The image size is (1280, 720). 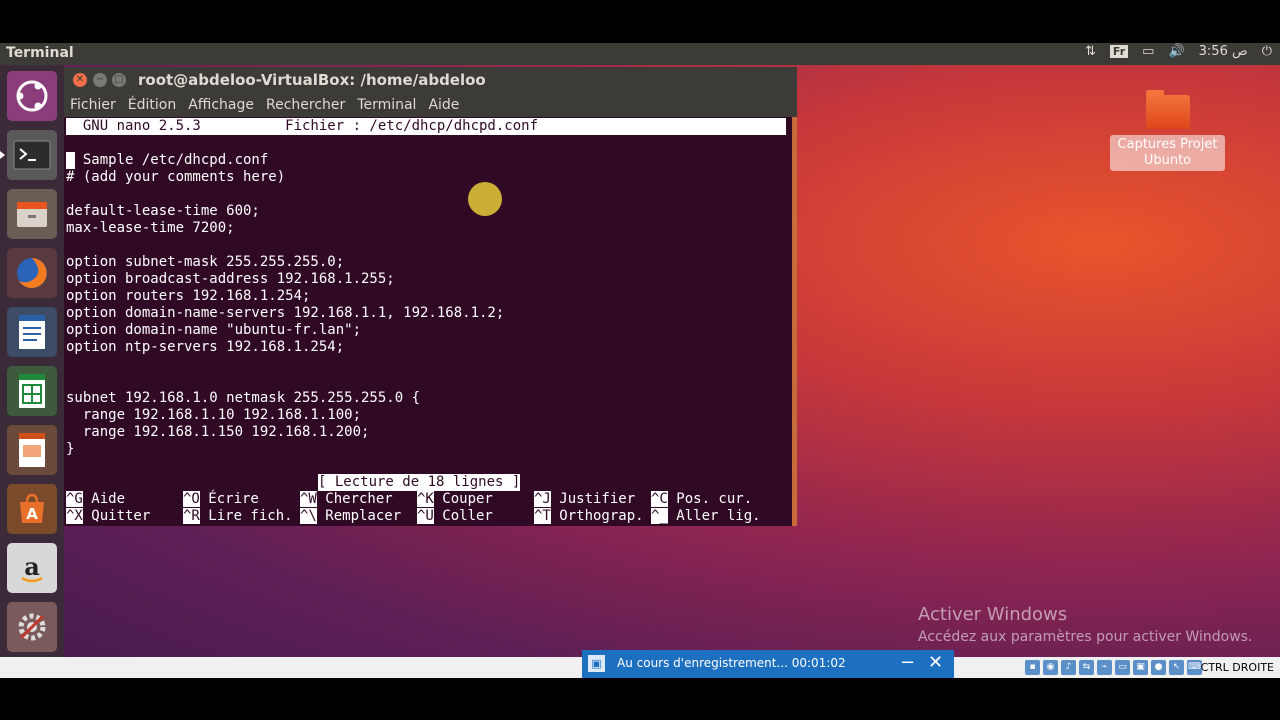 I want to click on shortcut-key: ^C, so click(x=659, y=499).